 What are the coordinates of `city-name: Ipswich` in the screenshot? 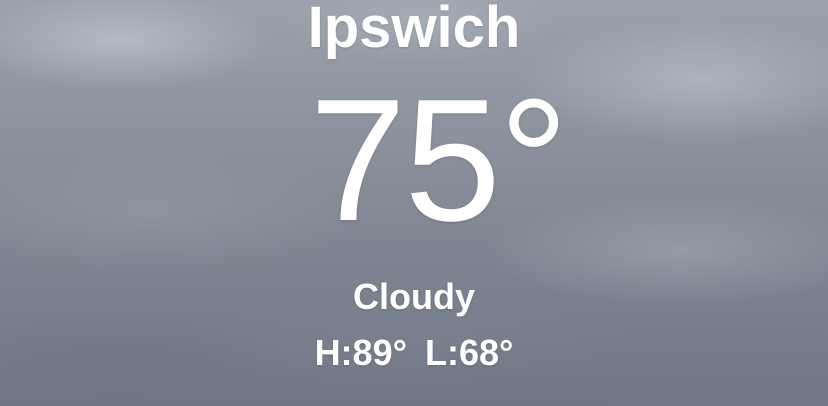 It's located at (414, 30).